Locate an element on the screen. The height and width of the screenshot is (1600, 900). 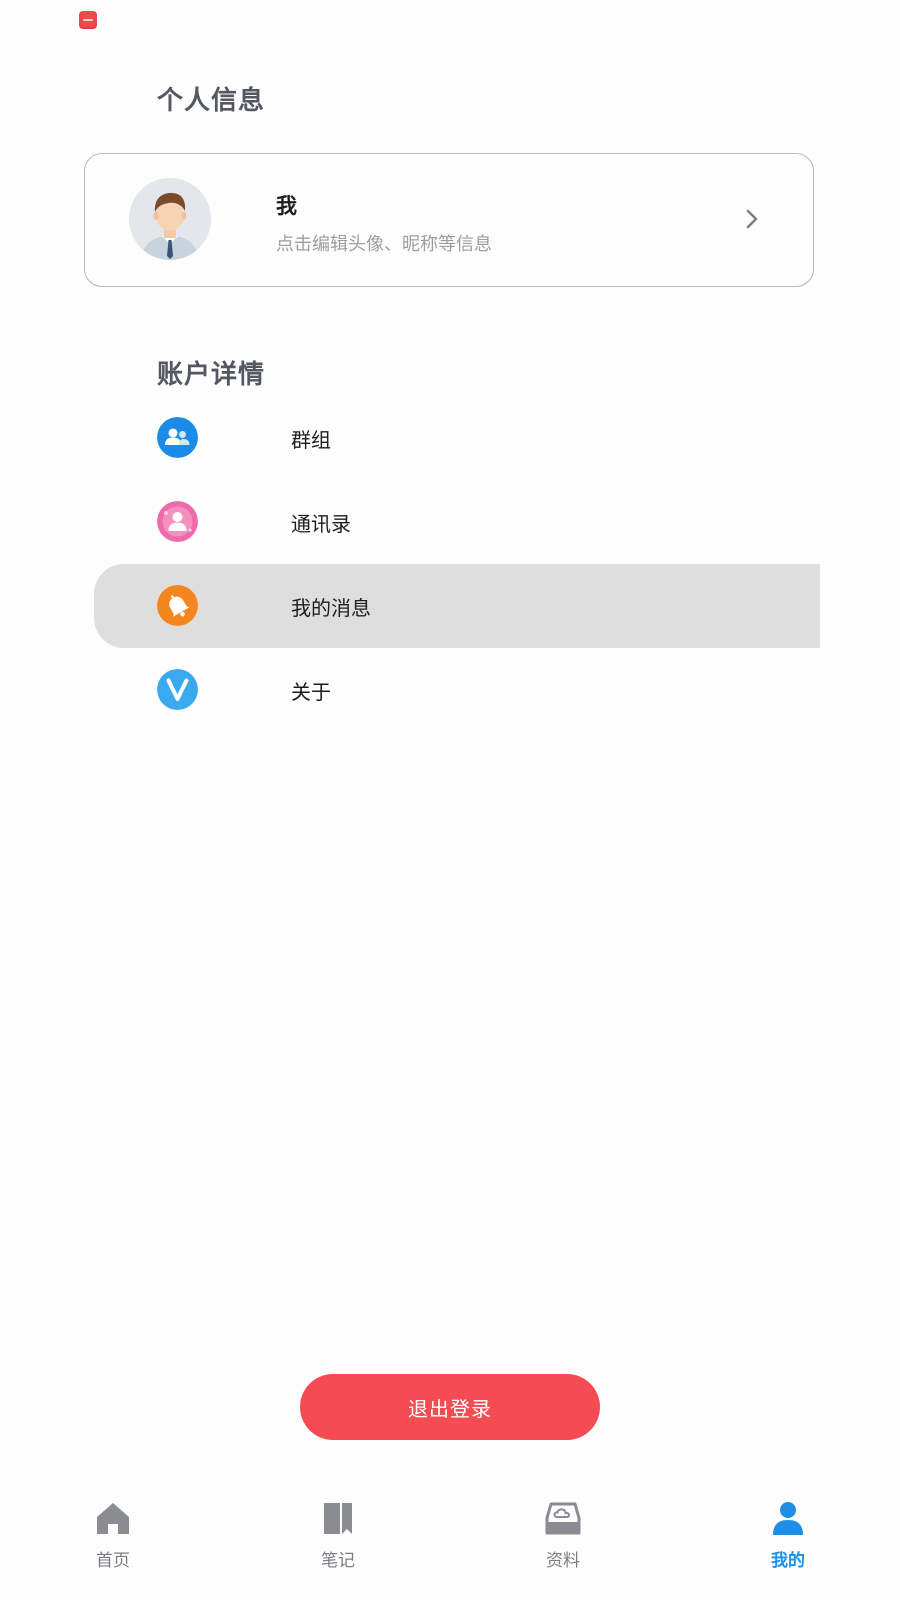
menu-item-about: 关于 is located at coordinates (457, 690).